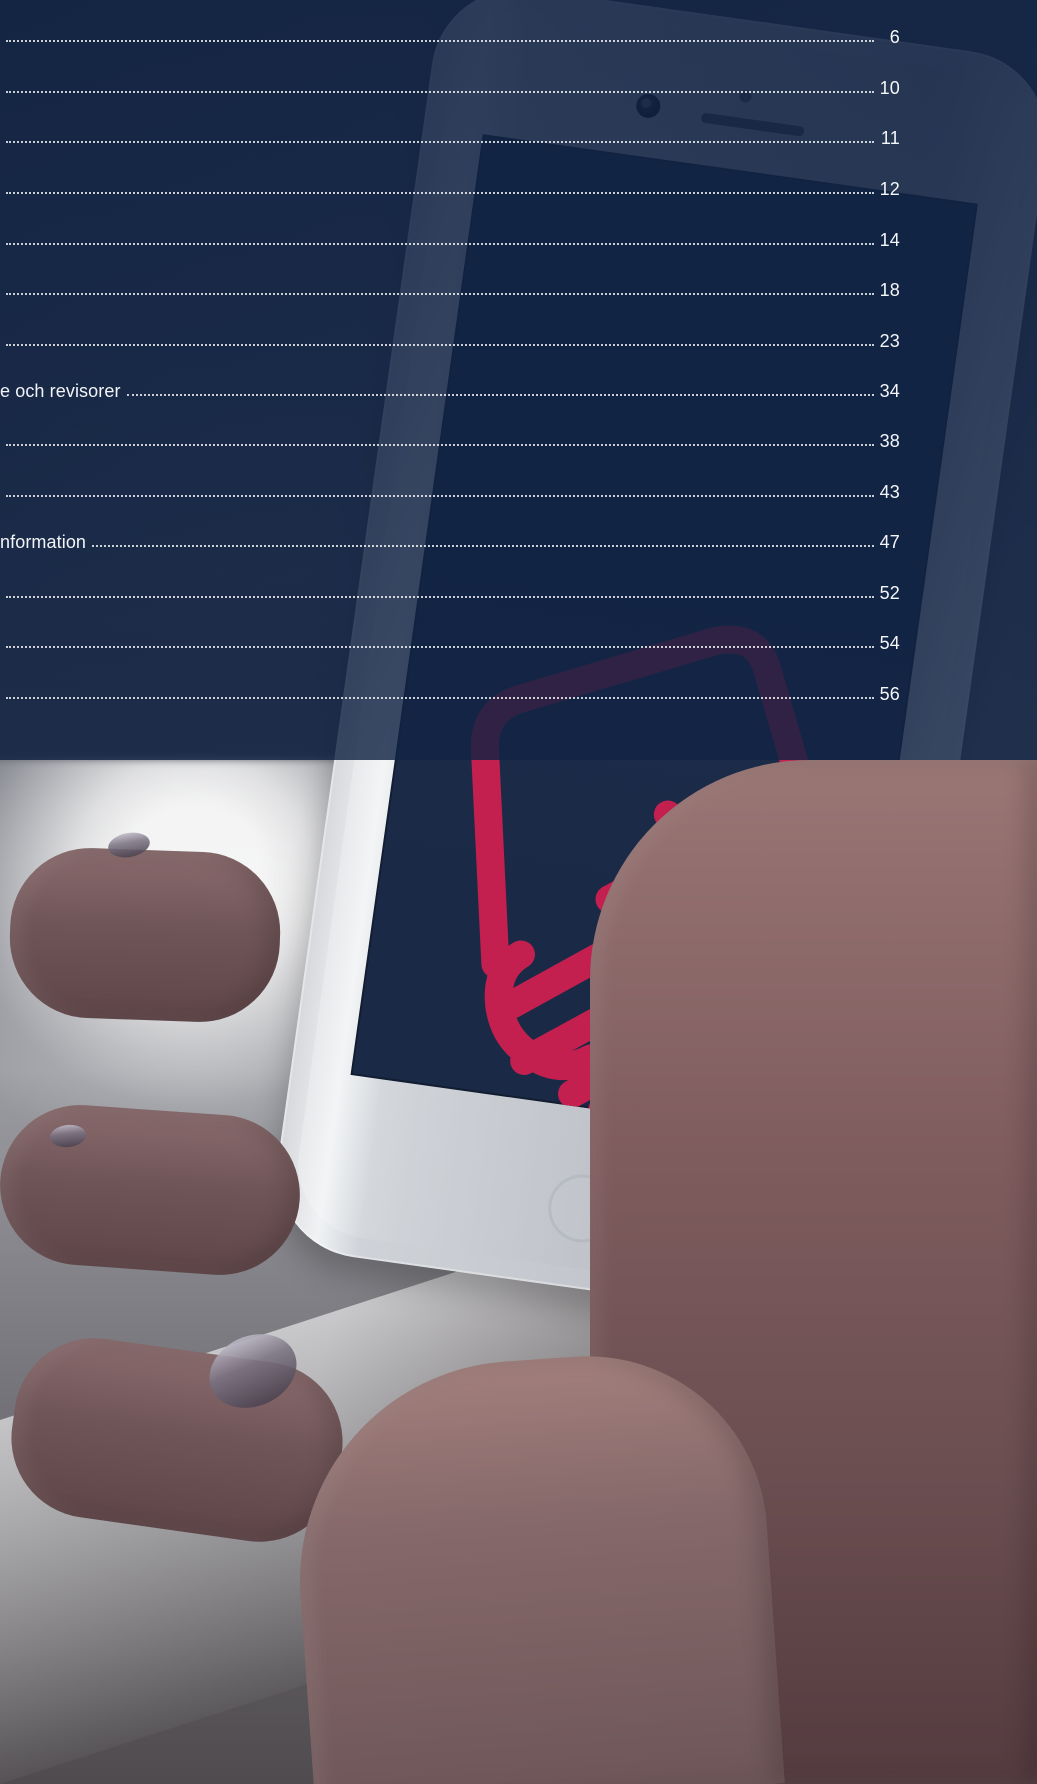  What do you see at coordinates (889, 341) in the screenshot?
I see `toc-page-number: 23` at bounding box center [889, 341].